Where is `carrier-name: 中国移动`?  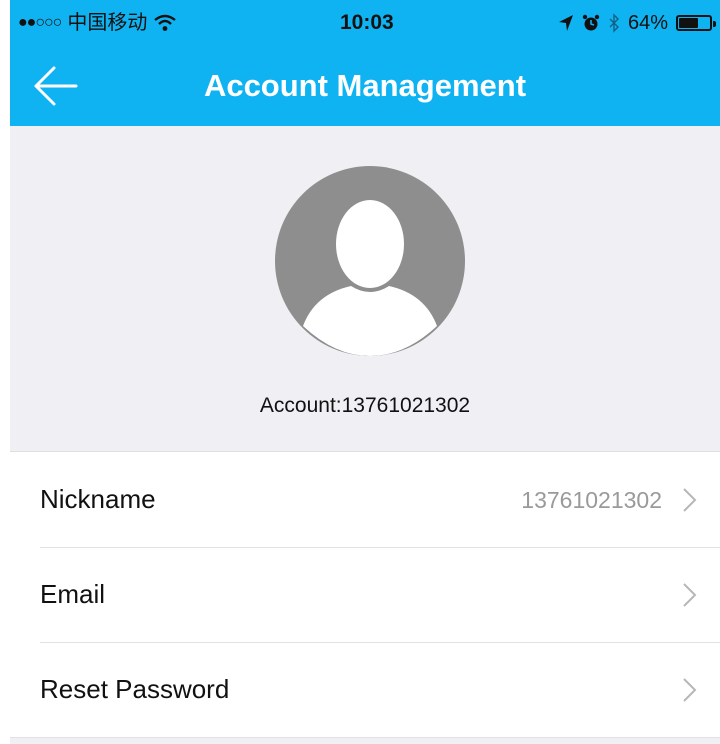 carrier-name: 中国移动 is located at coordinates (107, 23).